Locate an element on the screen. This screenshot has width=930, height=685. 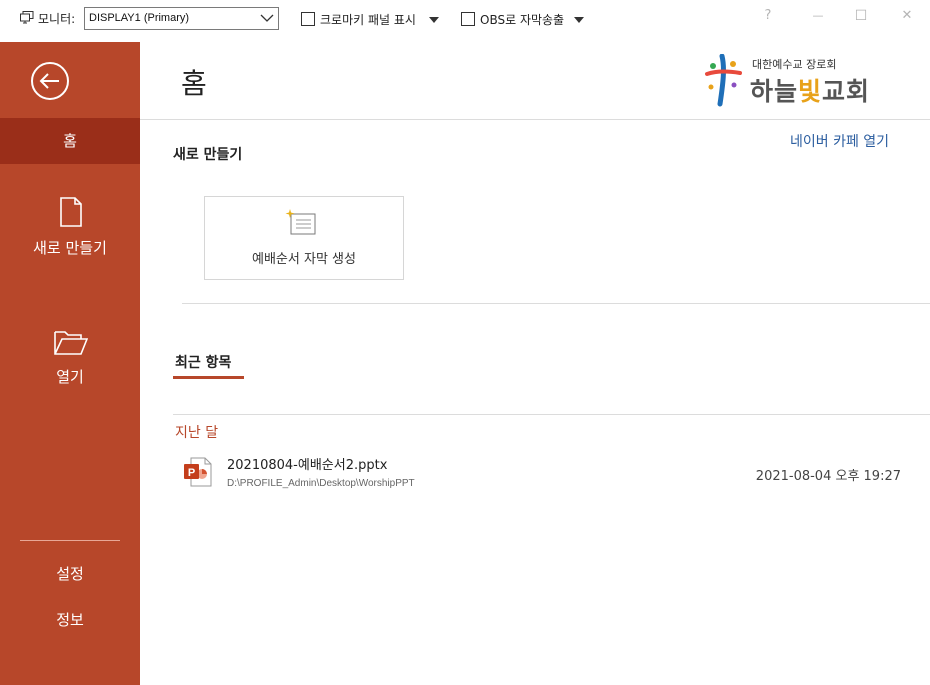
new-document-sparkle-icon is located at coordinates (300, 222).